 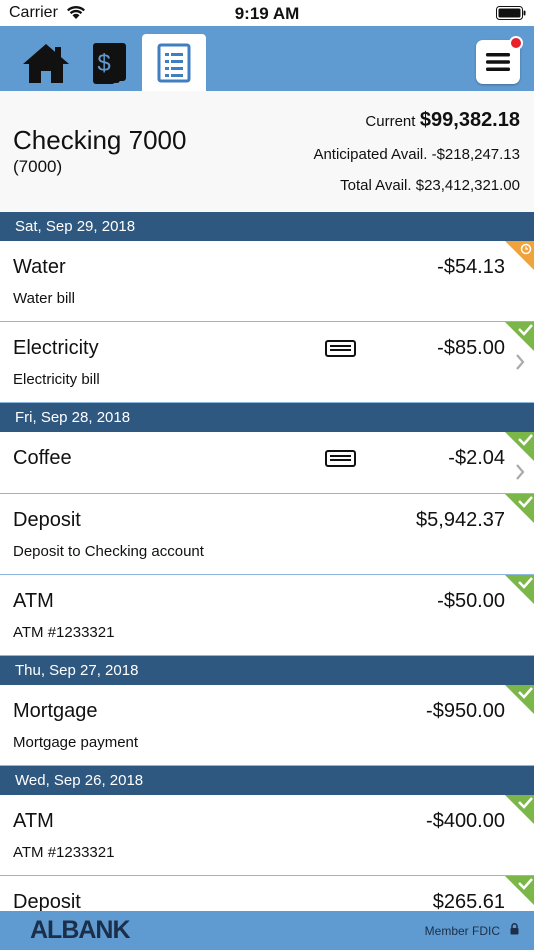 What do you see at coordinates (267, 463) in the screenshot?
I see `transaction-row: Coffee -$2.04` at bounding box center [267, 463].